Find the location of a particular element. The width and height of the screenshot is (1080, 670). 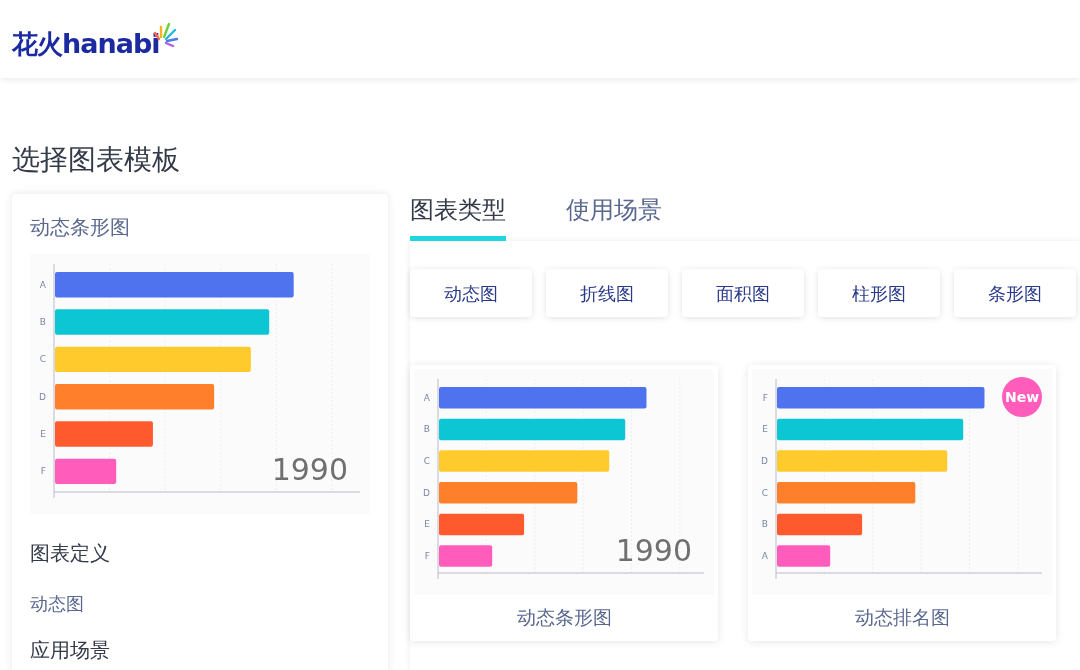

category-button: 面积图 is located at coordinates (743, 293).